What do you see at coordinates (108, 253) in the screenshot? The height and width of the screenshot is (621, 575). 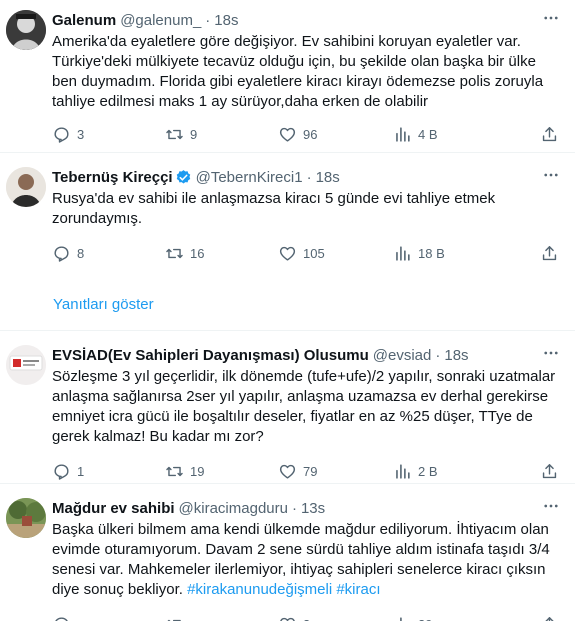 I see `reply-button: 8` at bounding box center [108, 253].